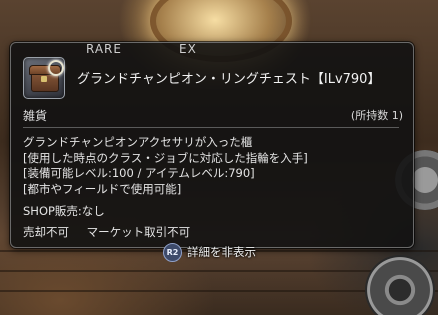  I want to click on hide-details-hint: R2 詳細を非表示, so click(209, 252).